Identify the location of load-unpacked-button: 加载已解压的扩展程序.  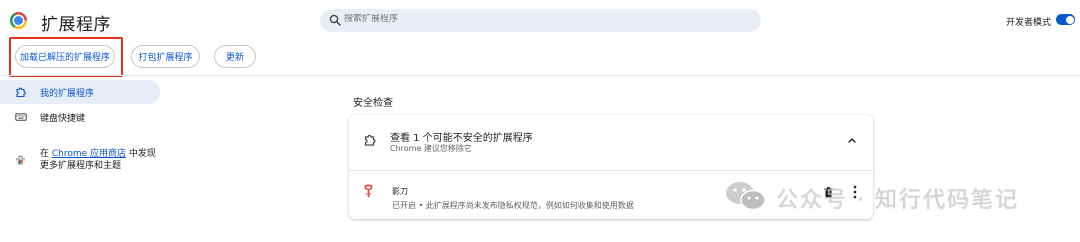
(65, 56).